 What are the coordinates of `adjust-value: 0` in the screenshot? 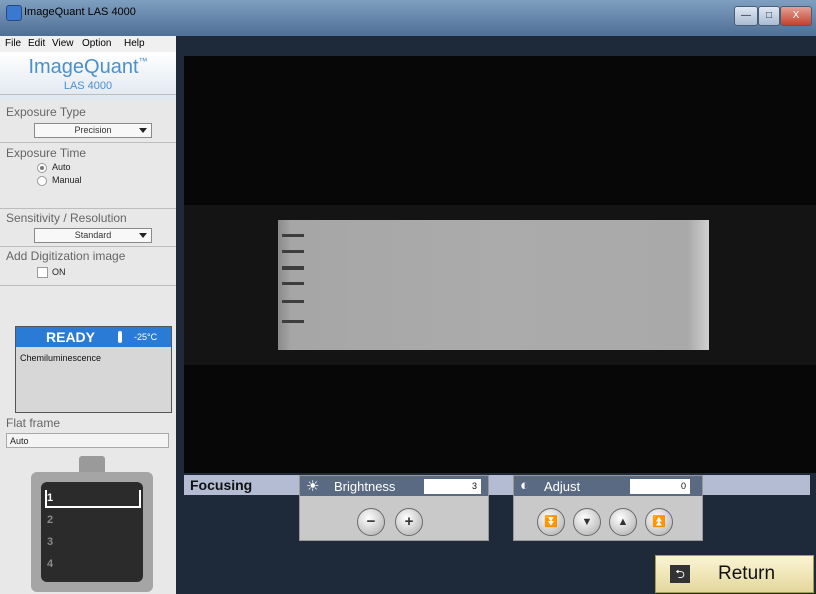 It's located at (660, 486).